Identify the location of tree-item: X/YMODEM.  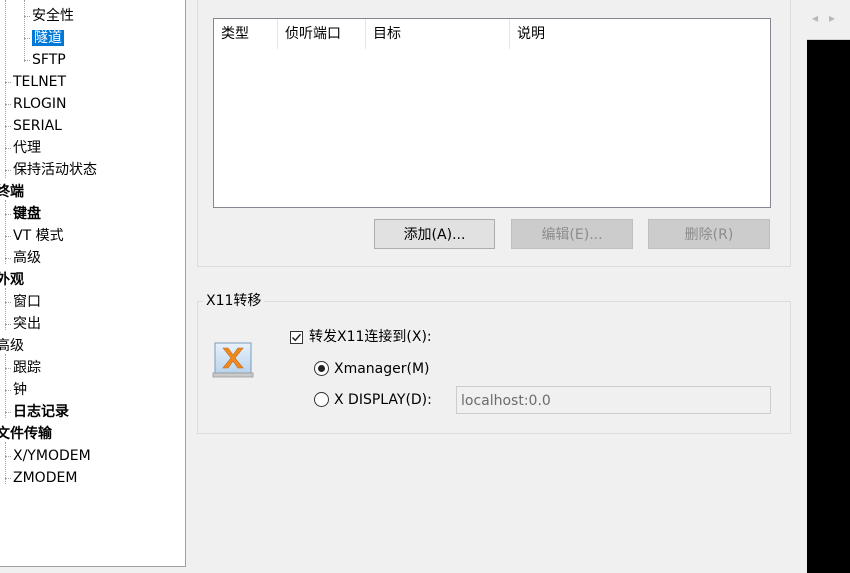
(52, 456).